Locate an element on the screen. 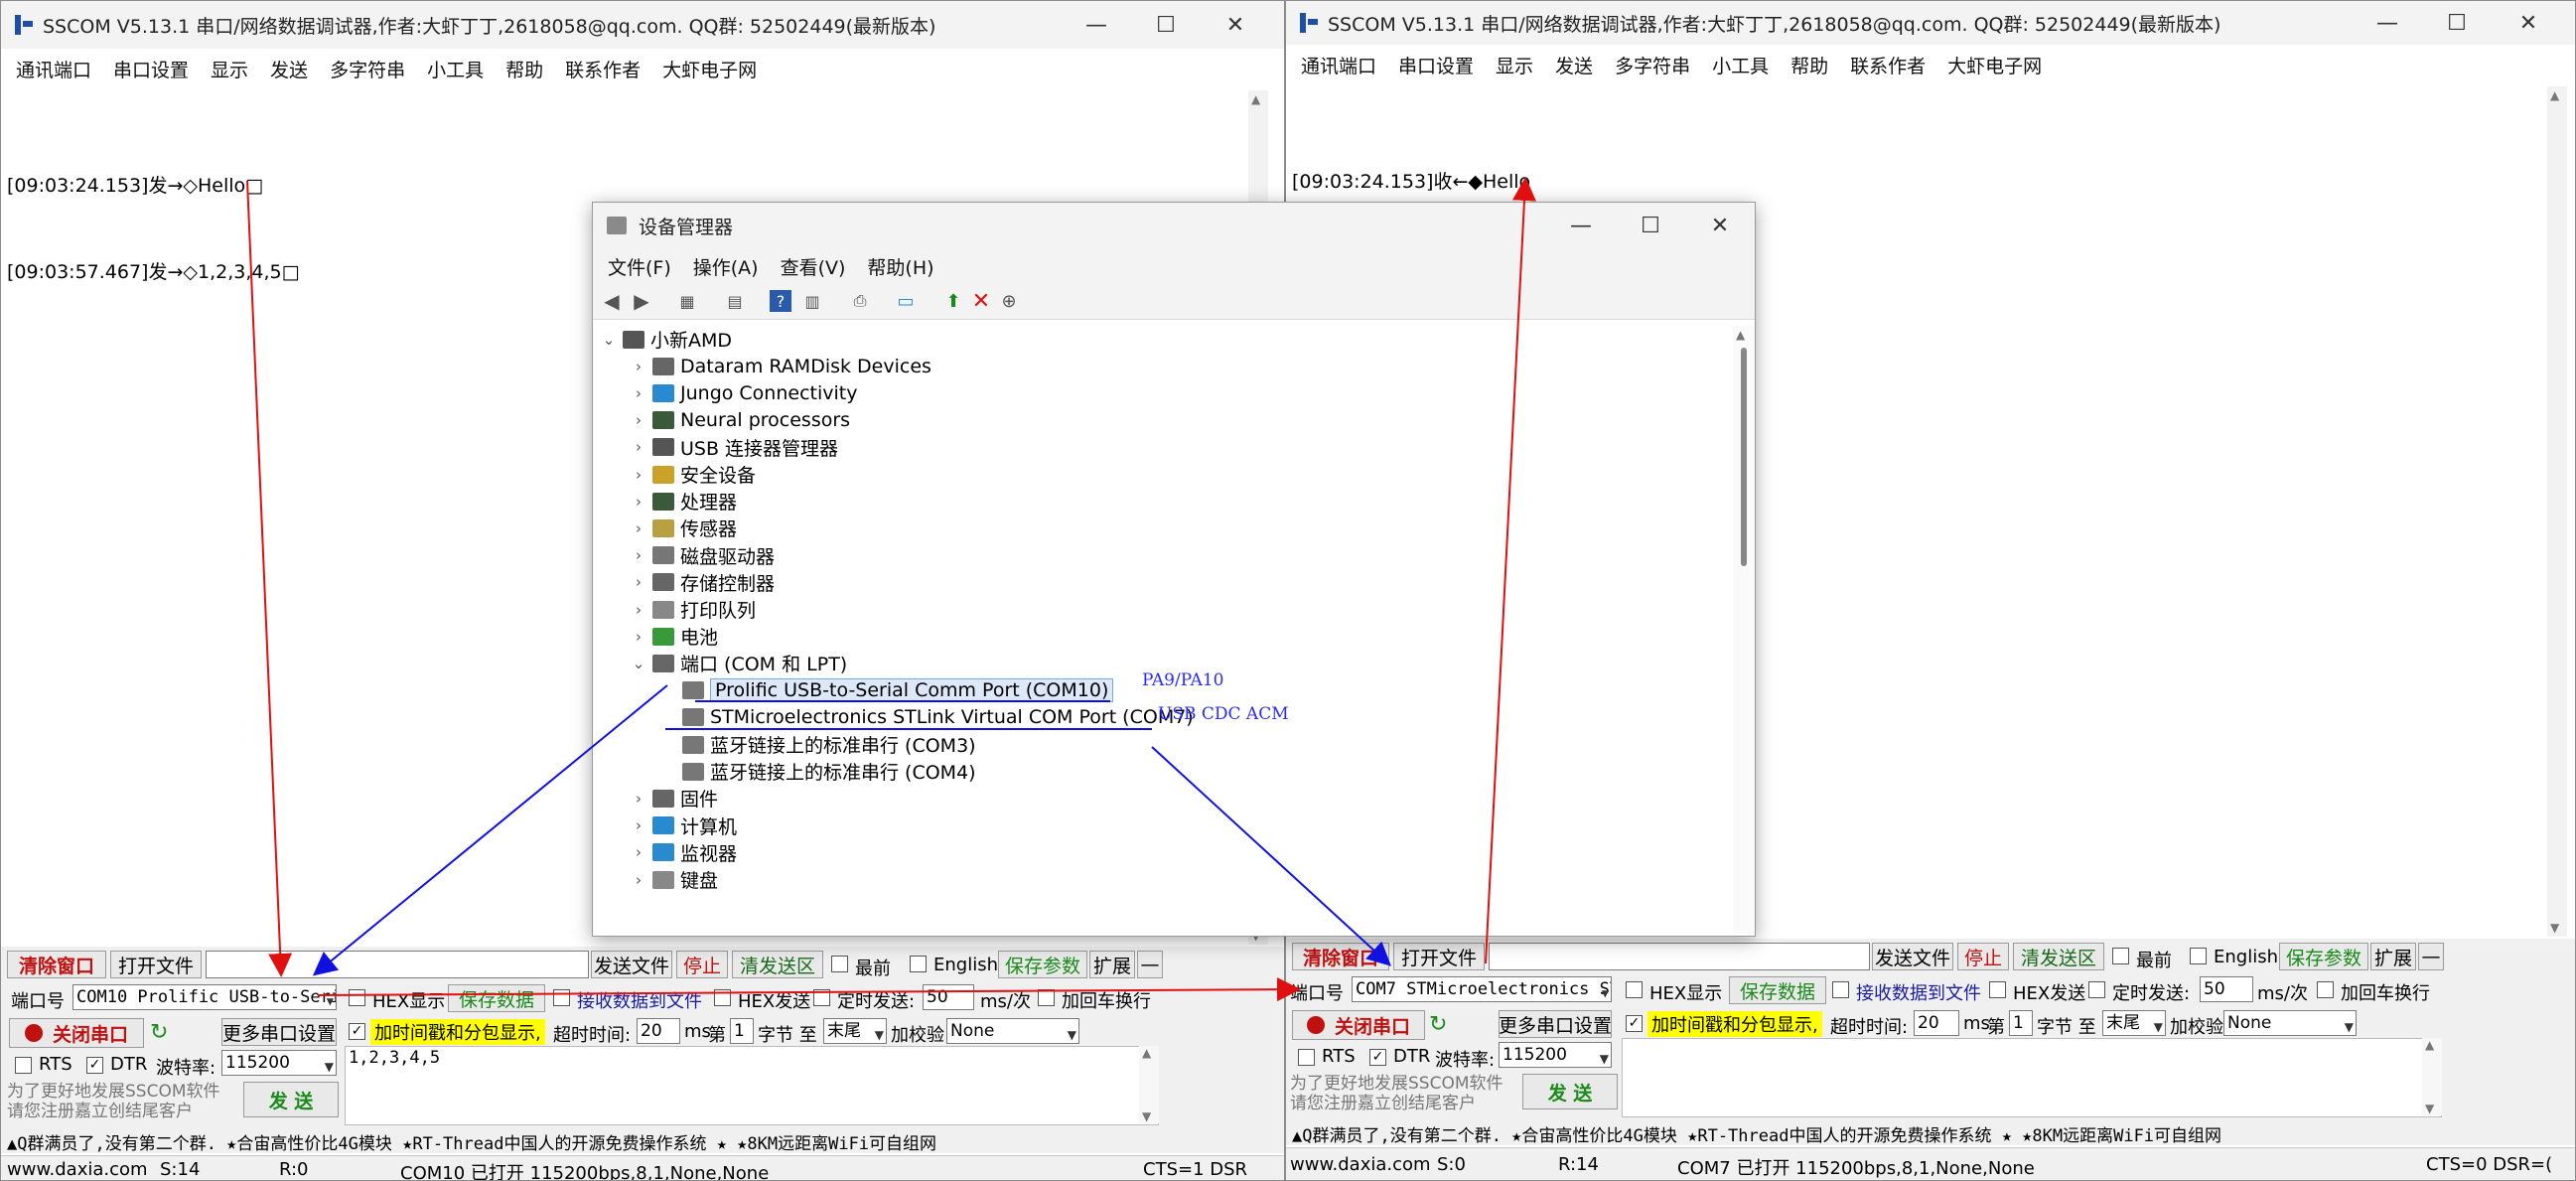 Image resolution: width=2576 pixels, height=1181 pixels. left-clear-send-button: 清发送区 is located at coordinates (778, 964).